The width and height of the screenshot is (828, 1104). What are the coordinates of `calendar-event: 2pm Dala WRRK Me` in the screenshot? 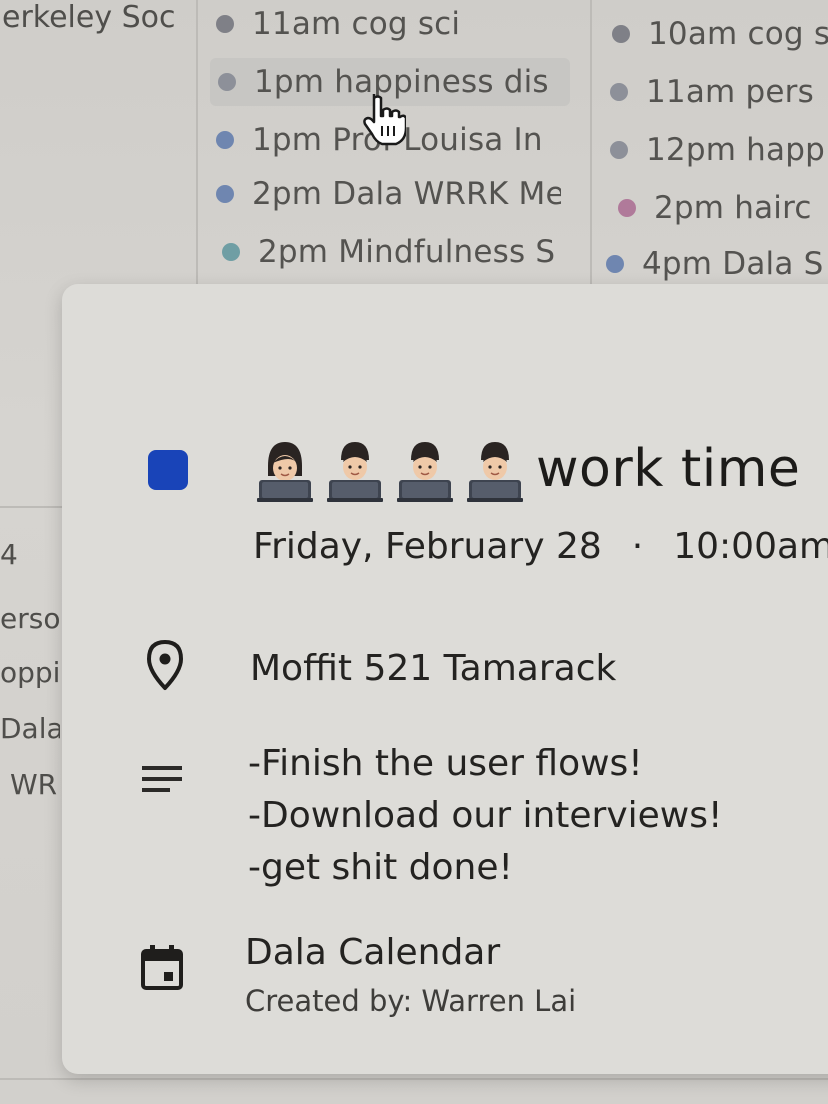 It's located at (388, 194).